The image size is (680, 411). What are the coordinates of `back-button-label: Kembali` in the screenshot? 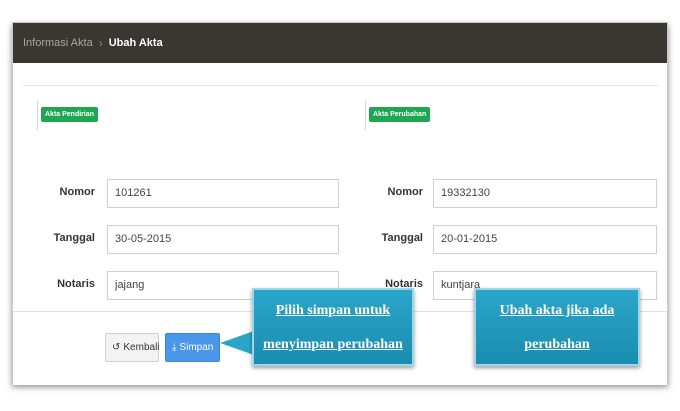 It's located at (141, 347).